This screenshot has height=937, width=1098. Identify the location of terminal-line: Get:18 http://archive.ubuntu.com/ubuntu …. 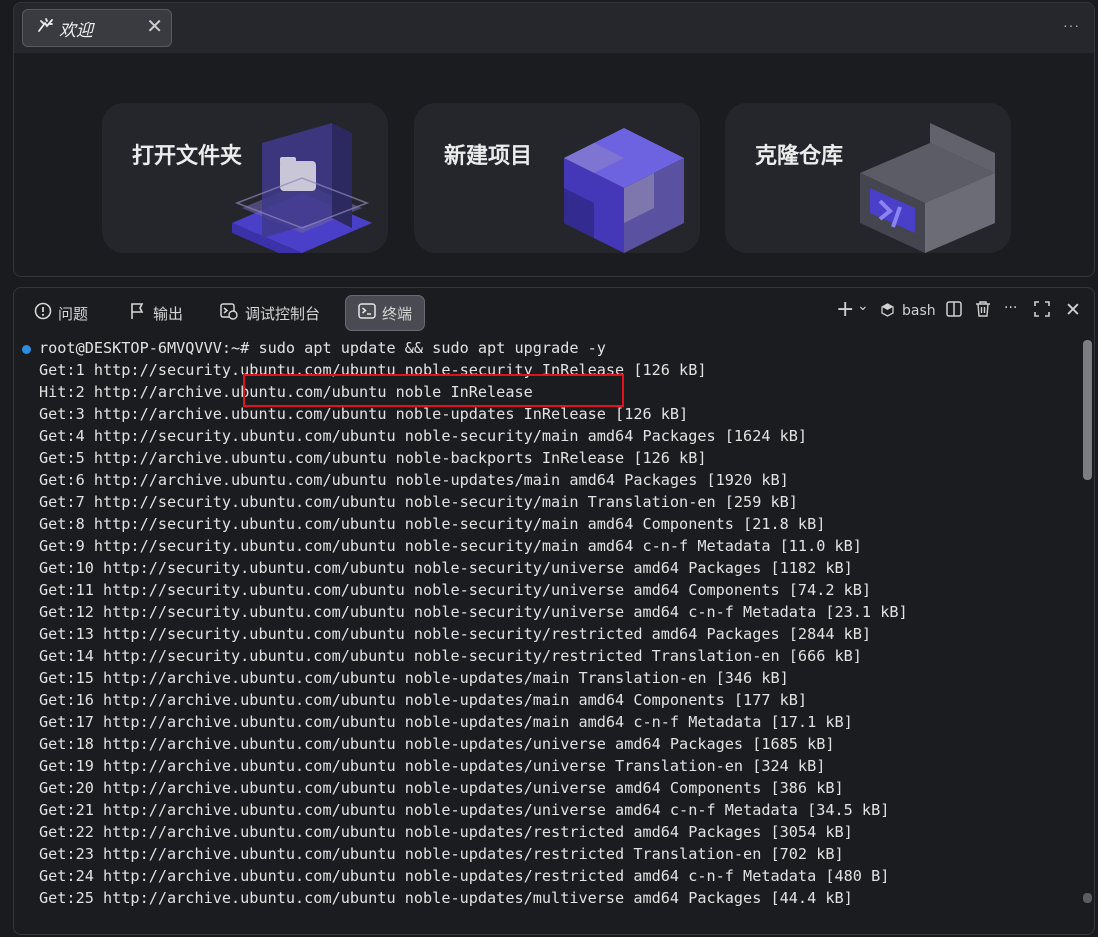
(437, 744).